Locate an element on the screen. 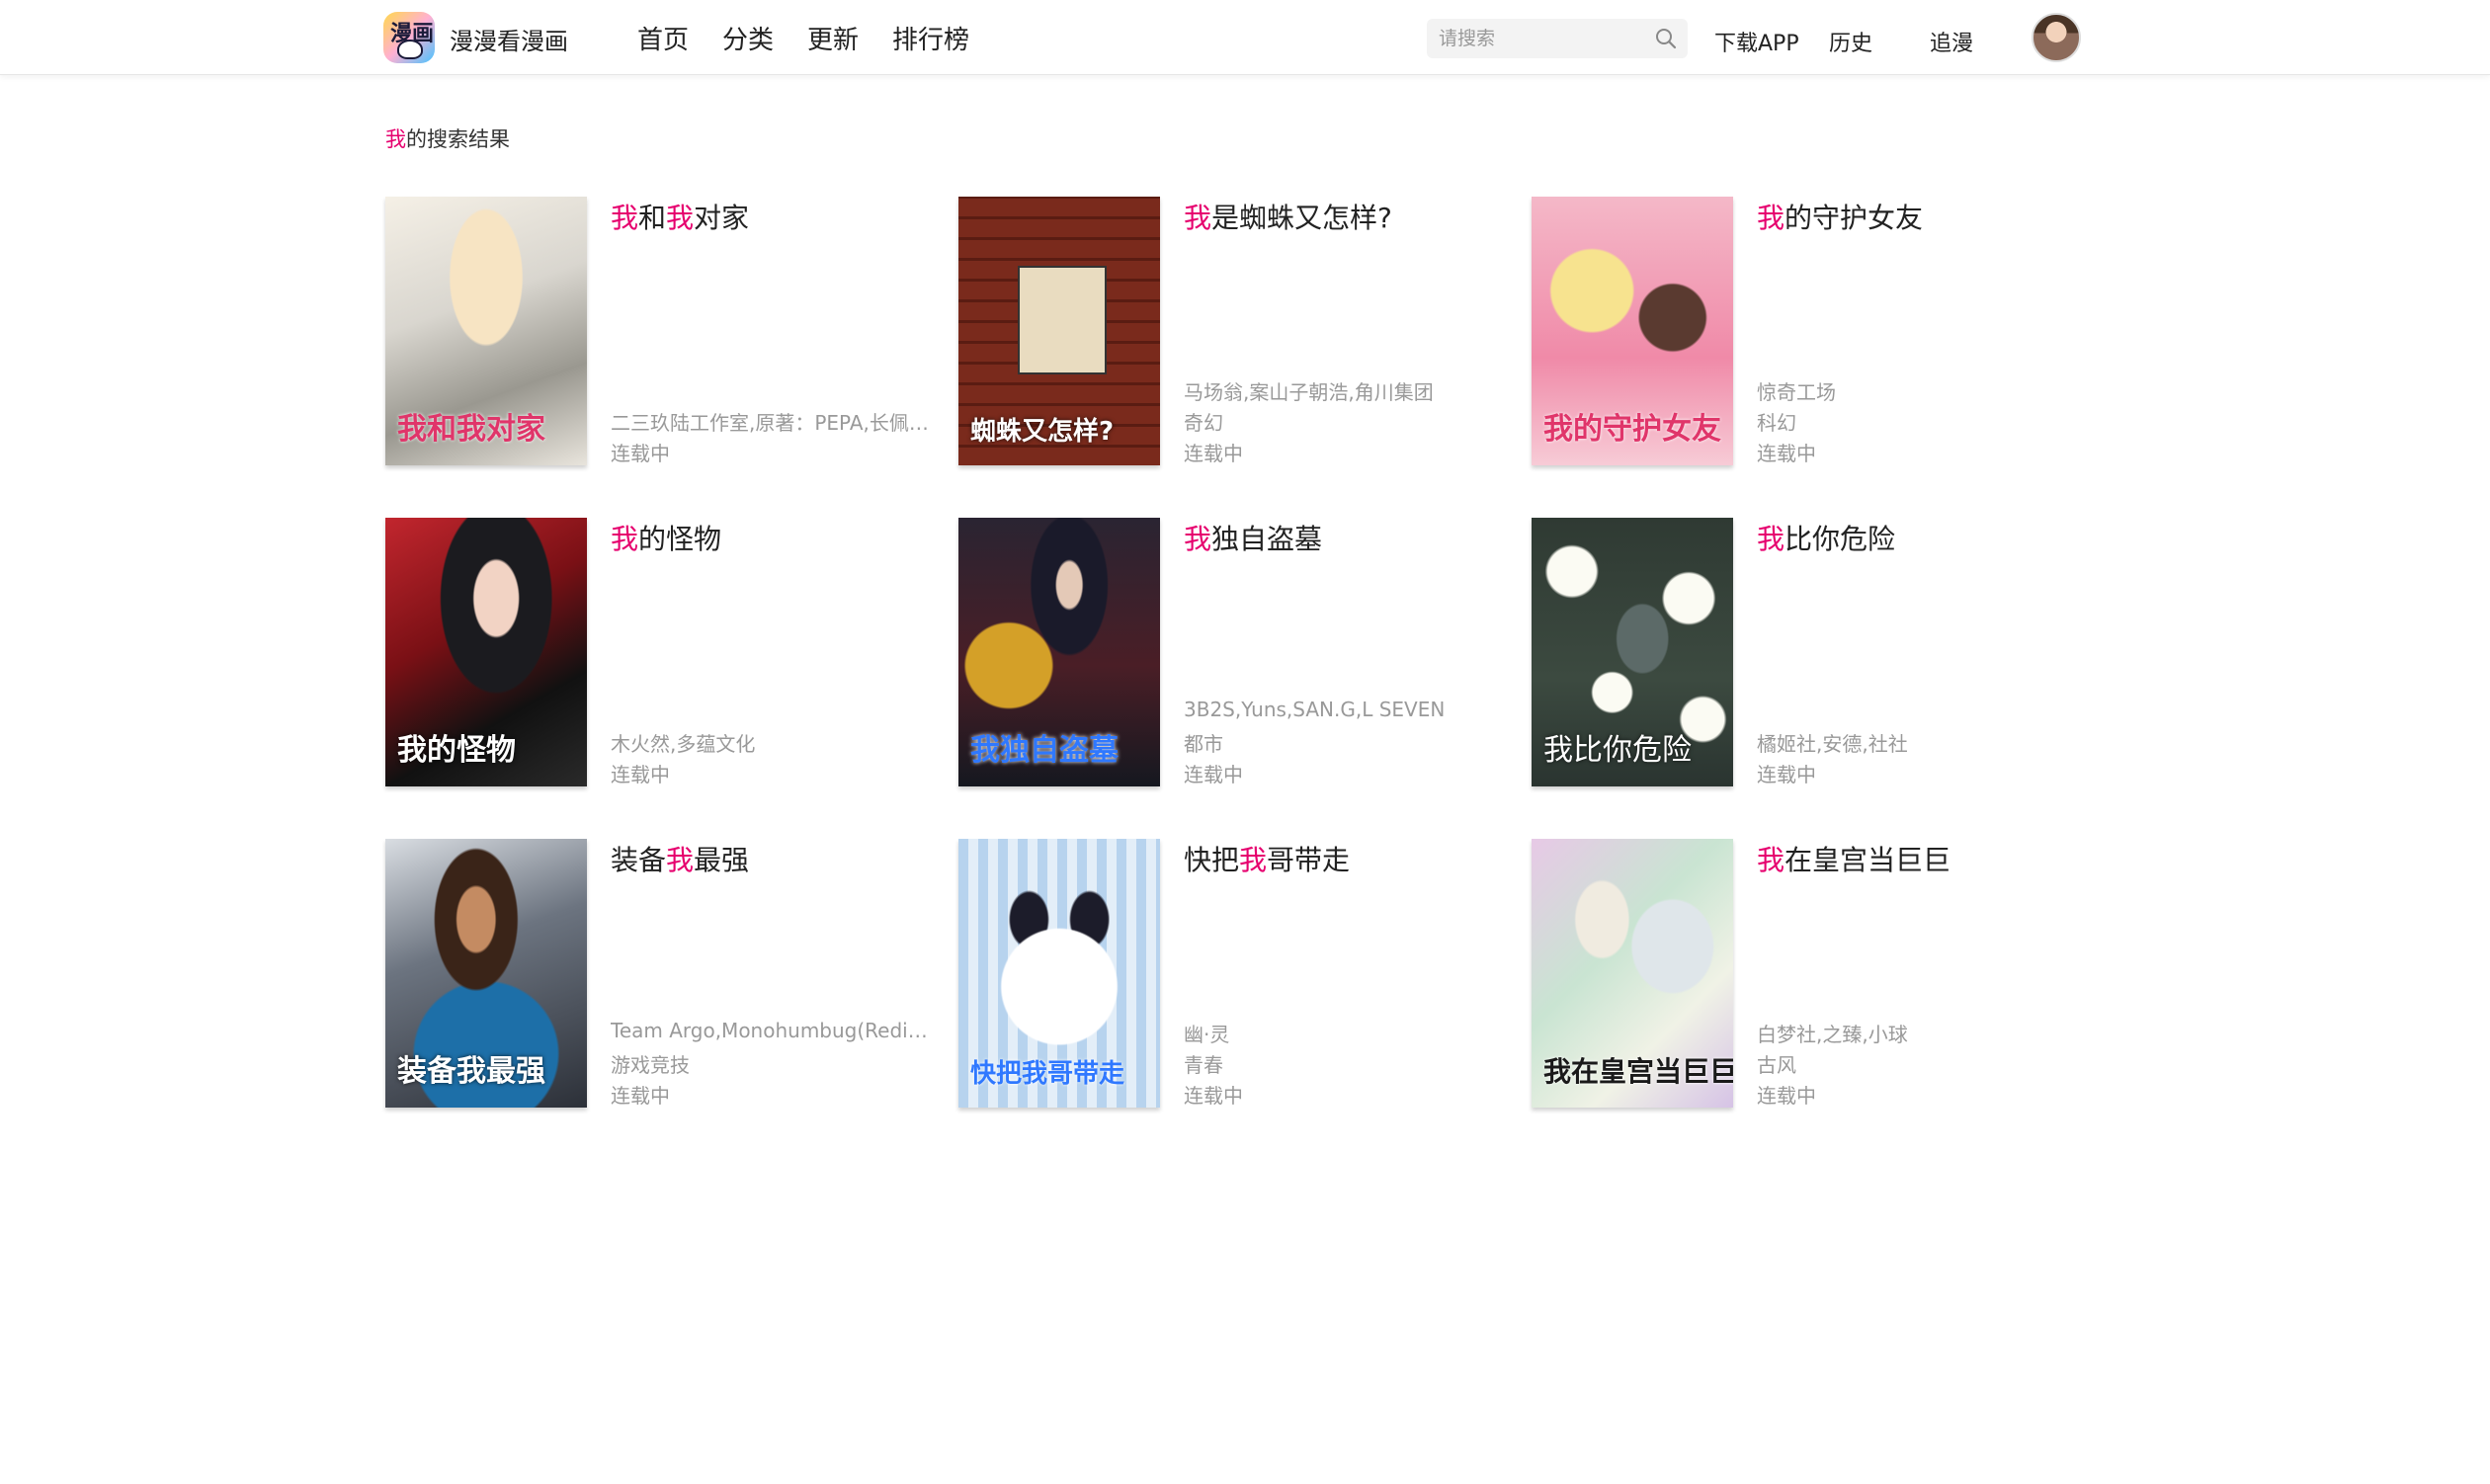 The image size is (2490, 1484). comic-card: 我比你危险 我比你危险 橘姬社,安德,社社 连载中 is located at coordinates (1808, 655).